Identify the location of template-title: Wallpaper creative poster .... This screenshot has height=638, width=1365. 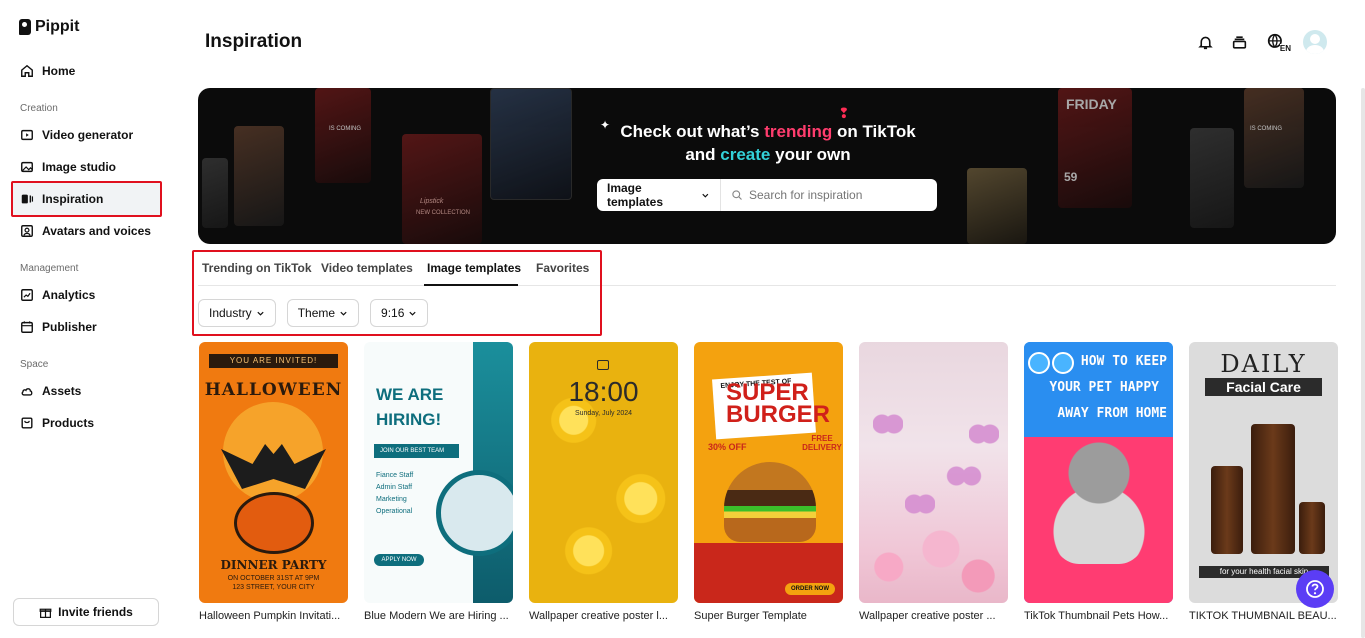
(933, 616).